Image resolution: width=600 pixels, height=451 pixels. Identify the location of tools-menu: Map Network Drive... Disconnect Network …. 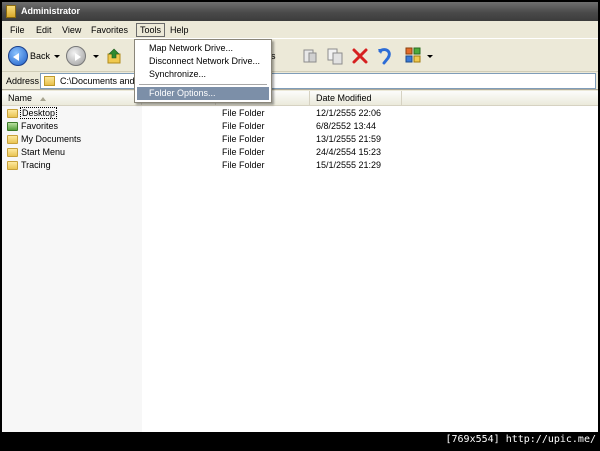
(203, 71).